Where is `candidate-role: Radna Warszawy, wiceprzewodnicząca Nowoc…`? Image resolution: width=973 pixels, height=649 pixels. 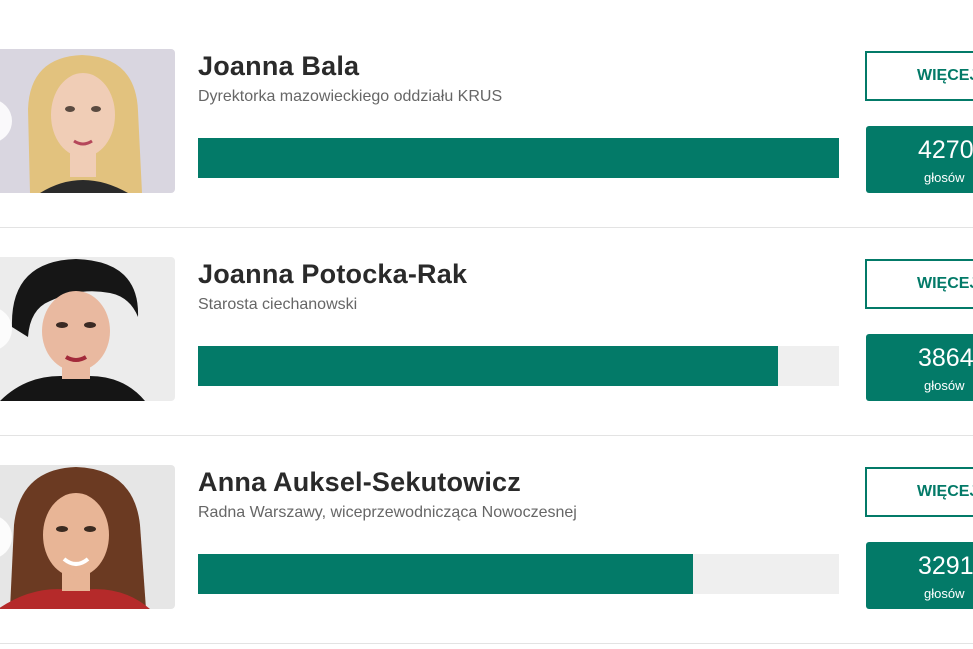
candidate-role: Radna Warszawy, wiceprzewodnicząca Nowoc… is located at coordinates (387, 512).